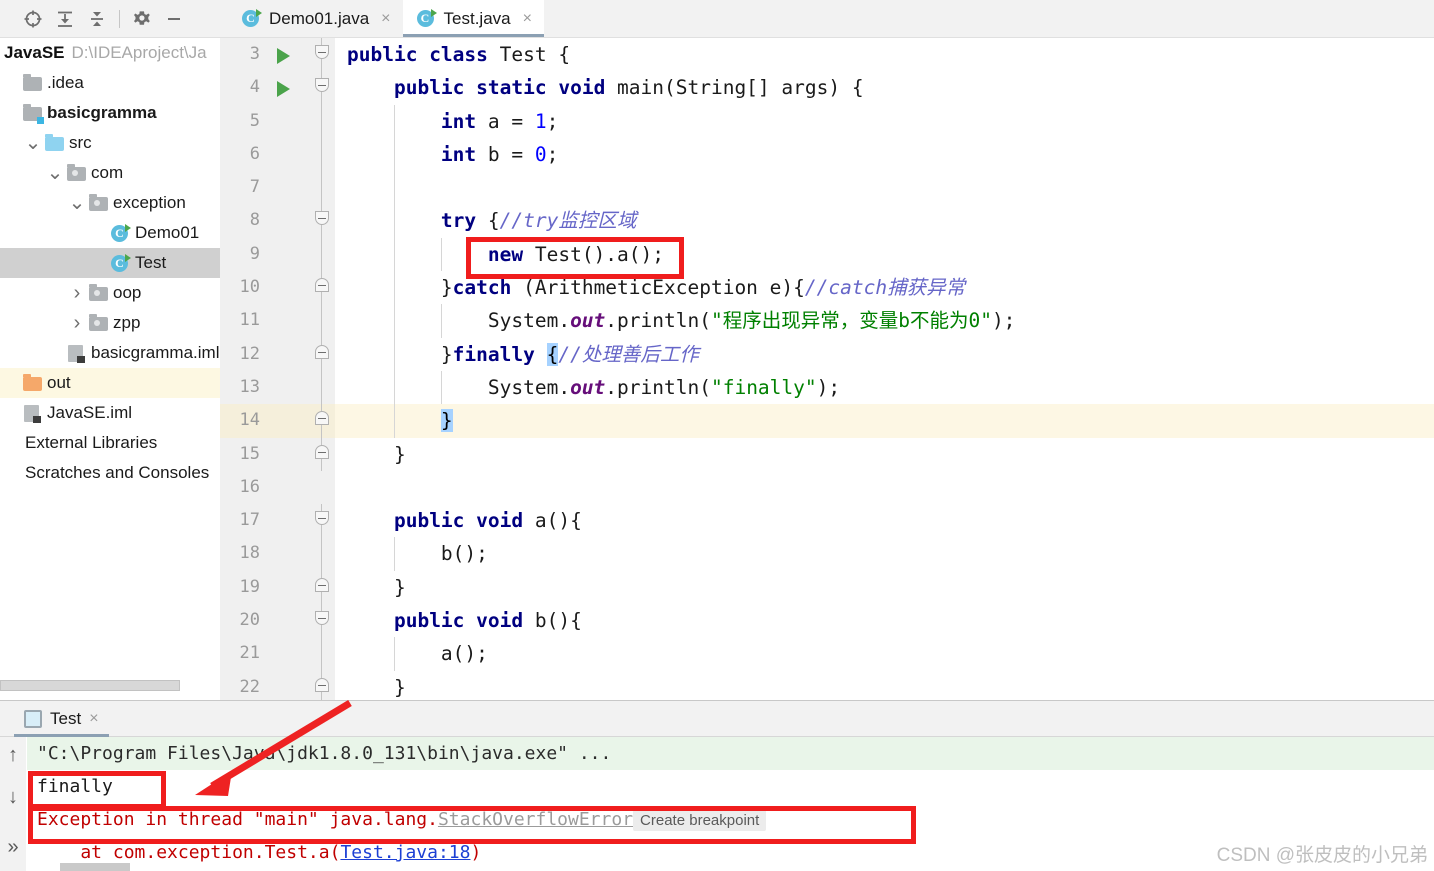 This screenshot has width=1434, height=871. I want to click on tree-item-com: ⌄ com, so click(110, 173).